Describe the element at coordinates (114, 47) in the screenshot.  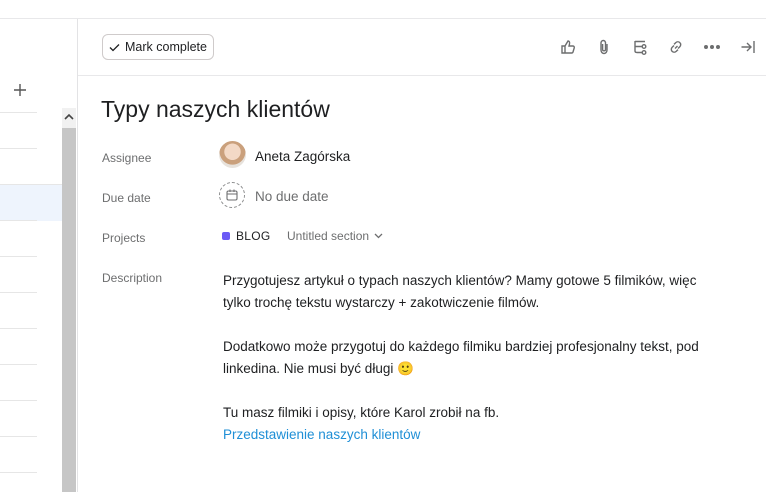
I see `check-icon` at that location.